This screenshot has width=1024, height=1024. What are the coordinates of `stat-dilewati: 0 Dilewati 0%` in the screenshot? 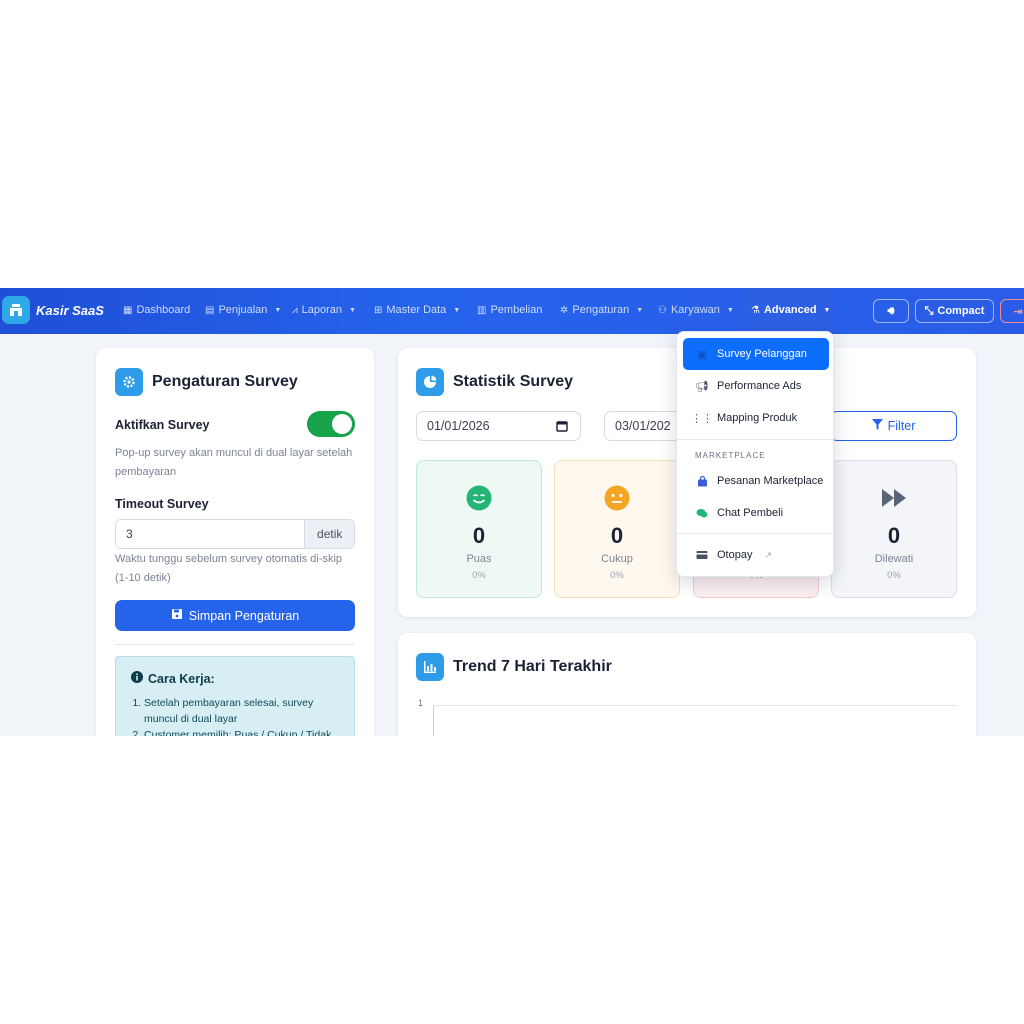 It's located at (894, 529).